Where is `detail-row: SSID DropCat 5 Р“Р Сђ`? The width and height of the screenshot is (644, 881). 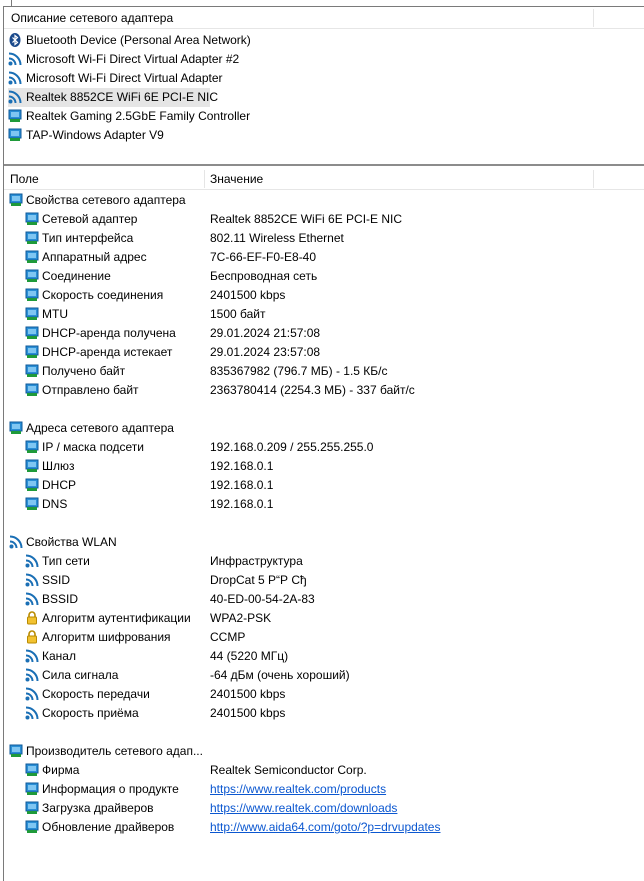 detail-row: SSID DropCat 5 Р“Р Сђ is located at coordinates (332, 580).